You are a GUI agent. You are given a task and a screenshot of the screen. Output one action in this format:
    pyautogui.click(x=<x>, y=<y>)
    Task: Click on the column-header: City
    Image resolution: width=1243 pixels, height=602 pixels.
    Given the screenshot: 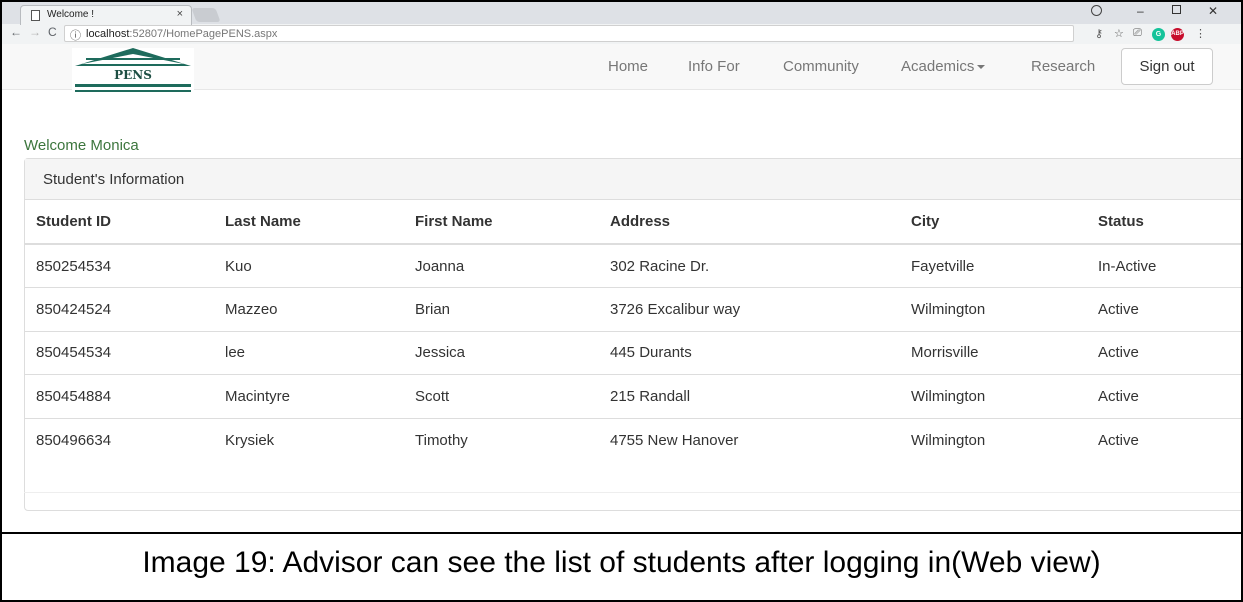 What is the action you would take?
    pyautogui.click(x=993, y=222)
    